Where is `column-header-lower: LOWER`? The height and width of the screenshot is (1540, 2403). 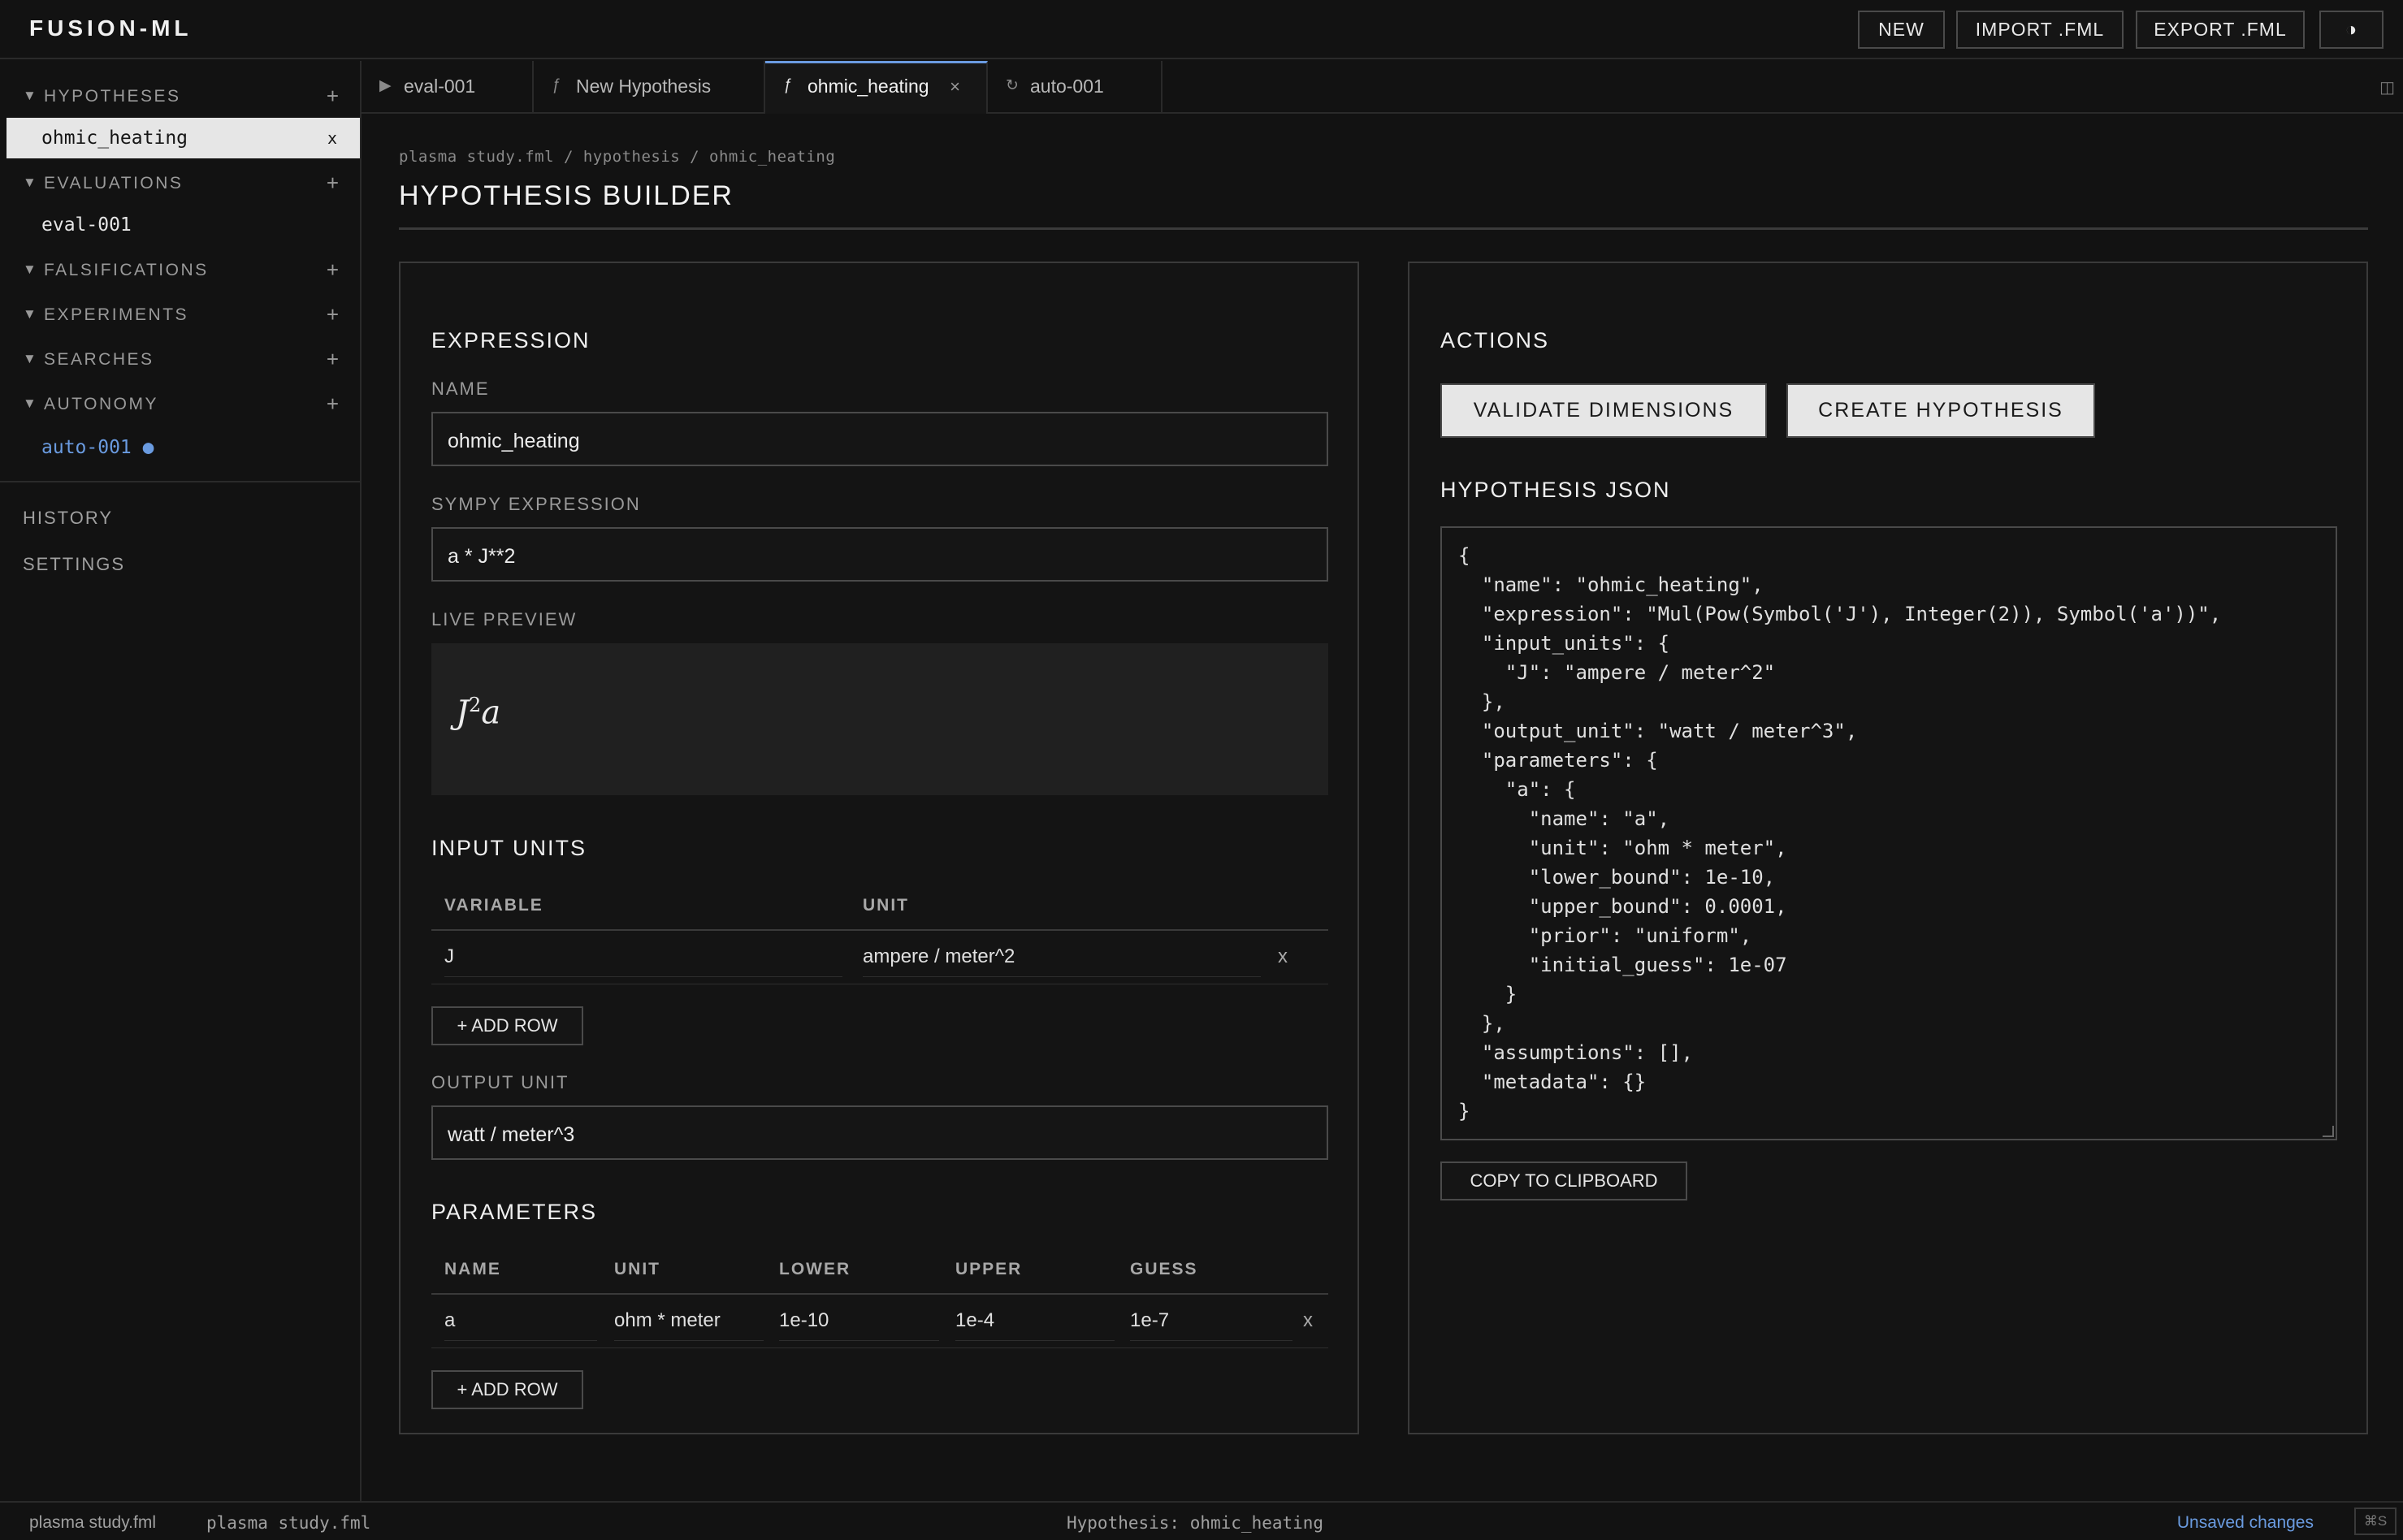 column-header-lower: LOWER is located at coordinates (815, 1269).